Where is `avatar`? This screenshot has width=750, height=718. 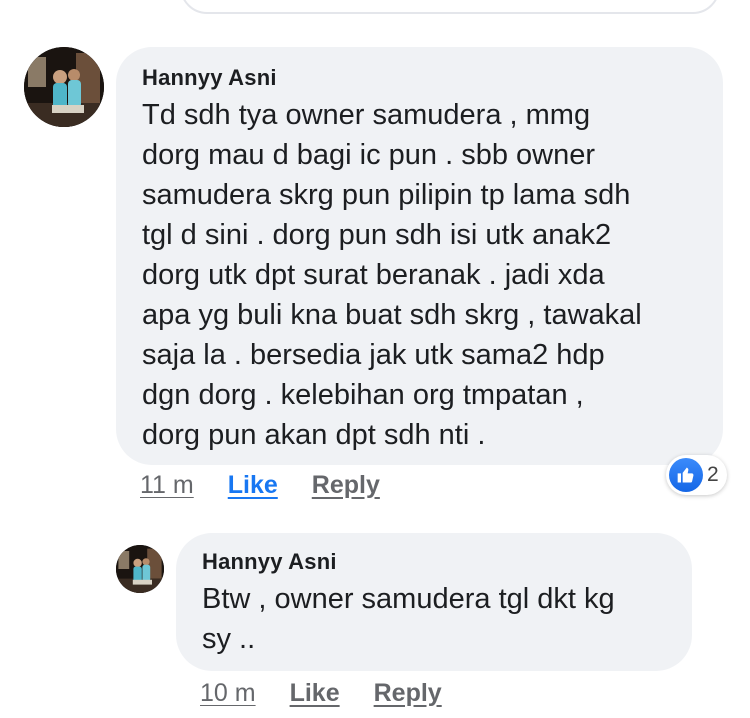
avatar is located at coordinates (64, 87).